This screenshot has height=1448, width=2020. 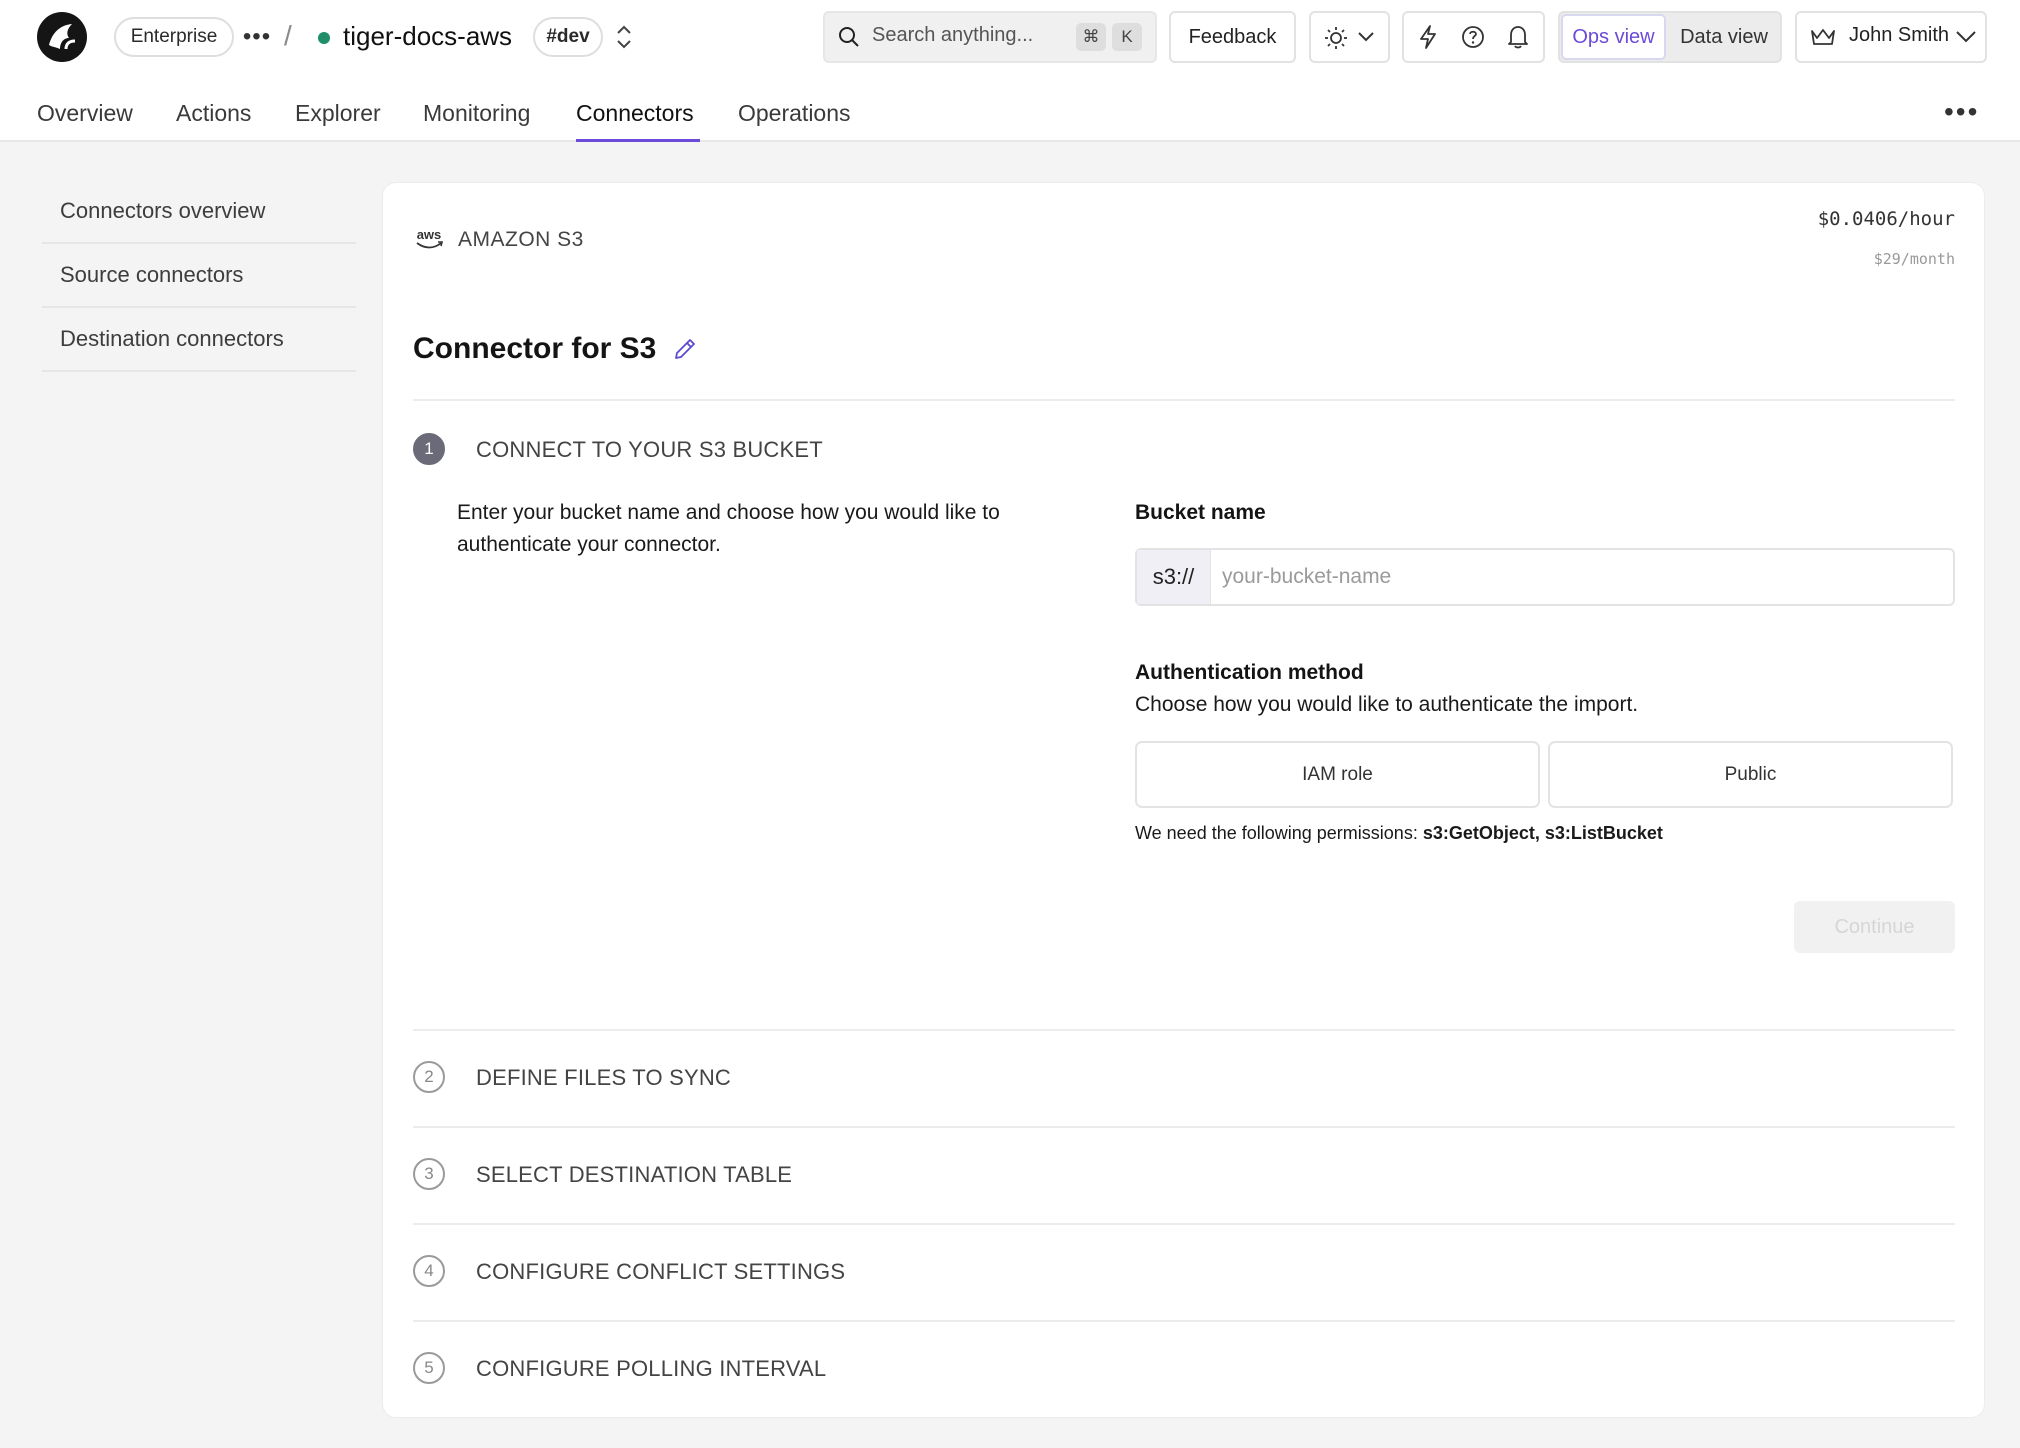 I want to click on help-icon, so click(x=1473, y=37).